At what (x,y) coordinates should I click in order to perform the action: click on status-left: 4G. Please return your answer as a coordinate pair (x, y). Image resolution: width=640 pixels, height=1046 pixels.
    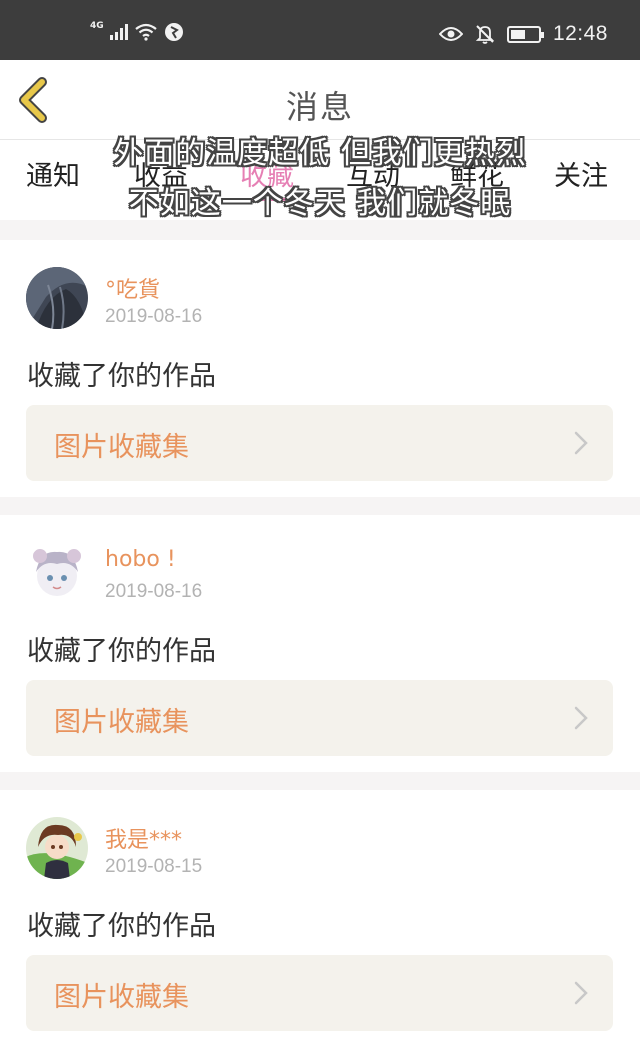
    Looking at the image, I should click on (137, 31).